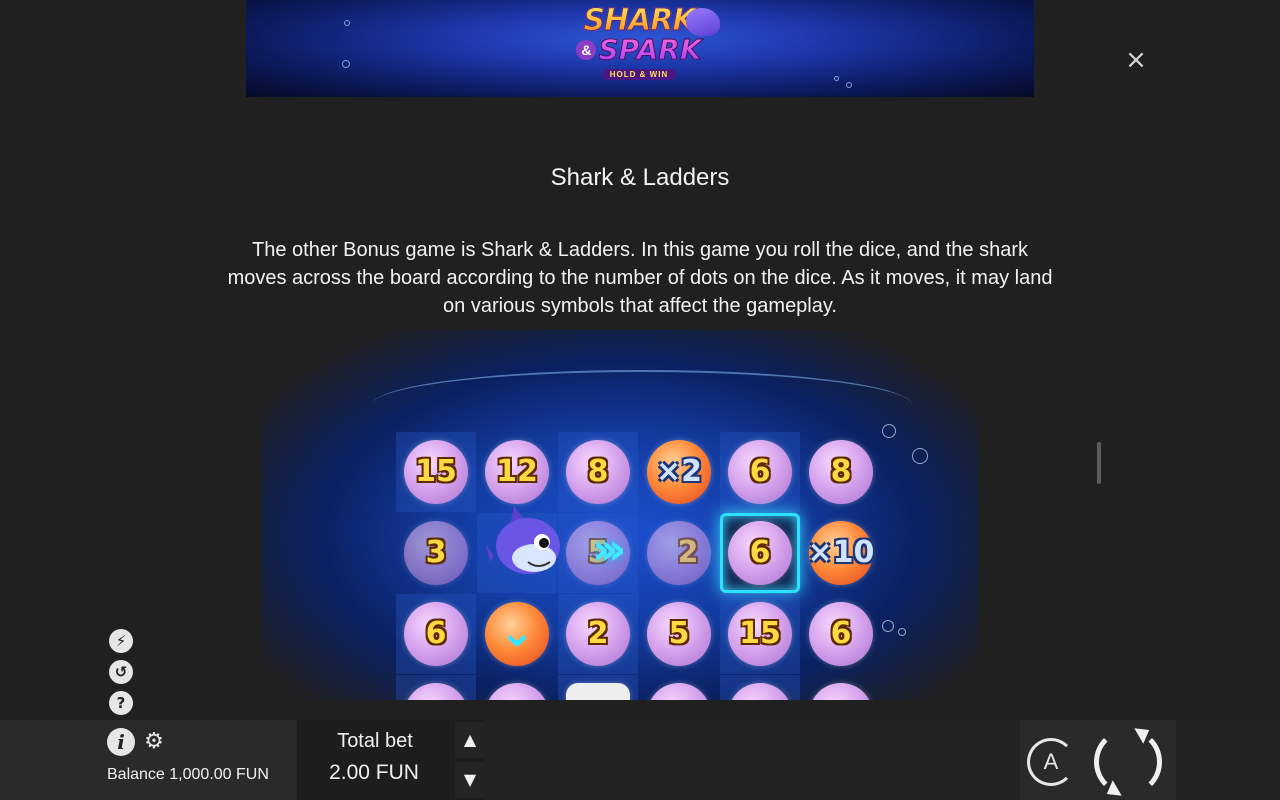 The height and width of the screenshot is (800, 1280). Describe the element at coordinates (586, 50) in the screenshot. I see `logo-ampersand: &` at that location.